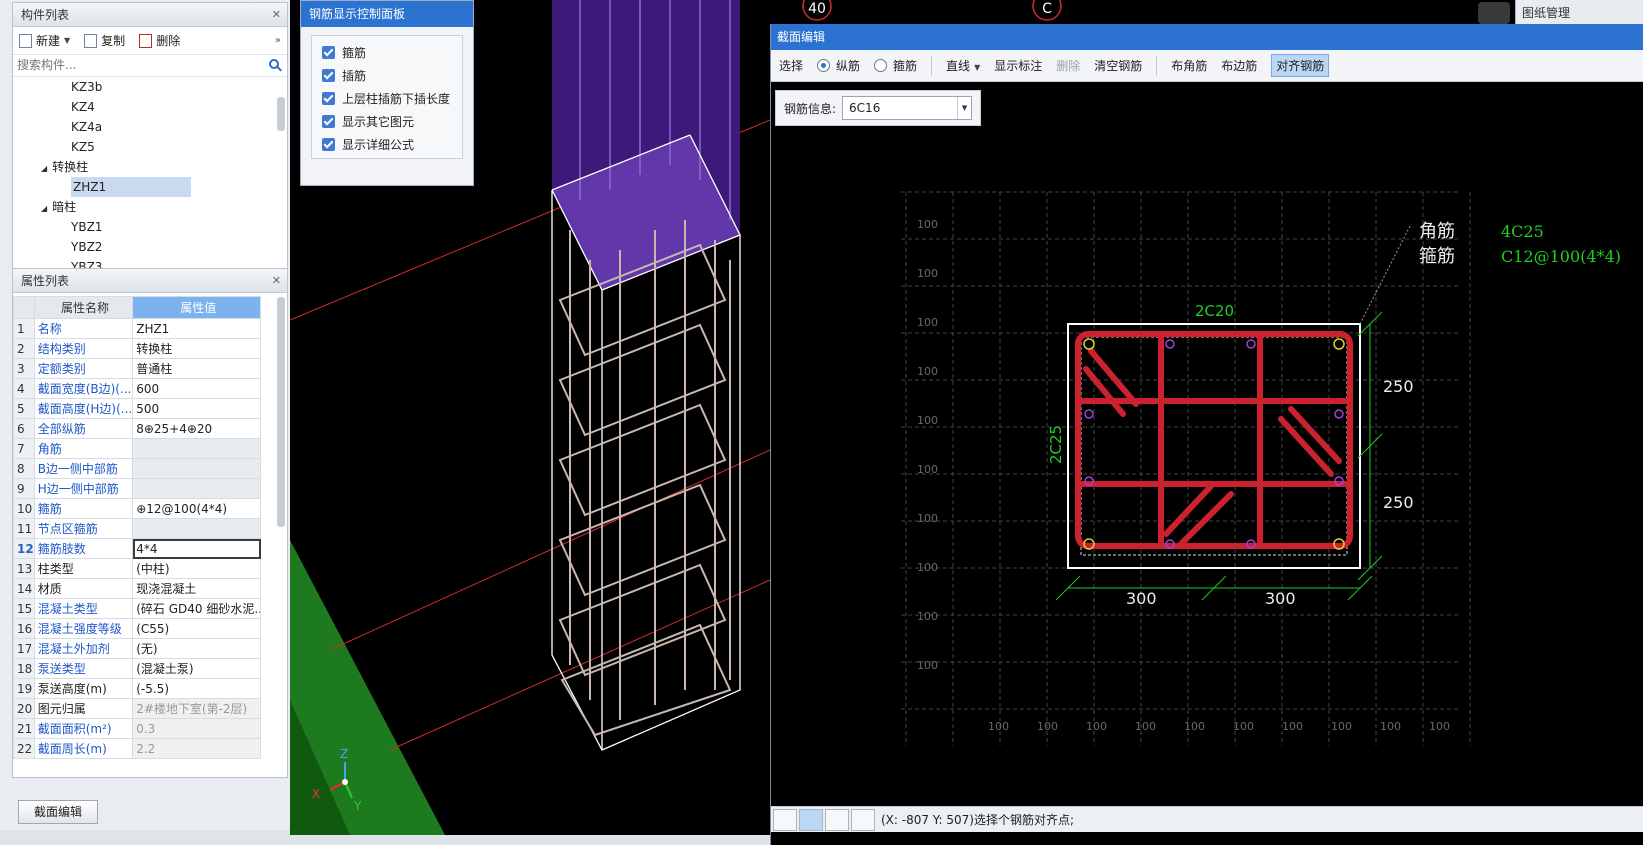 The image size is (1643, 845). I want to click on tree-item: KZ4, so click(83, 107).